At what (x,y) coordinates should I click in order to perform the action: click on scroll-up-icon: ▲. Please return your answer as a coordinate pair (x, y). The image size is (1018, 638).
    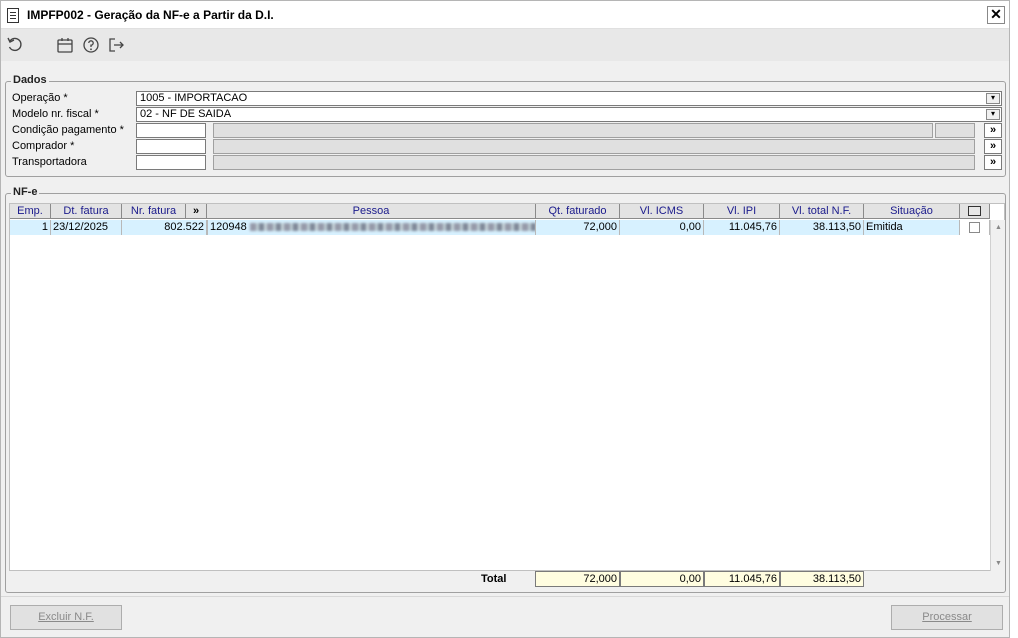
    Looking at the image, I should click on (998, 227).